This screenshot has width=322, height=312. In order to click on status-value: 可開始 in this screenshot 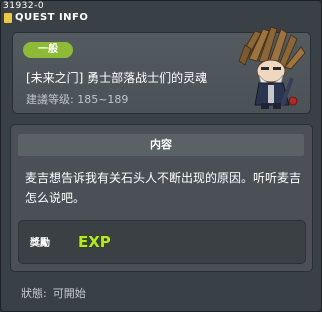, I will do `click(69, 293)`.